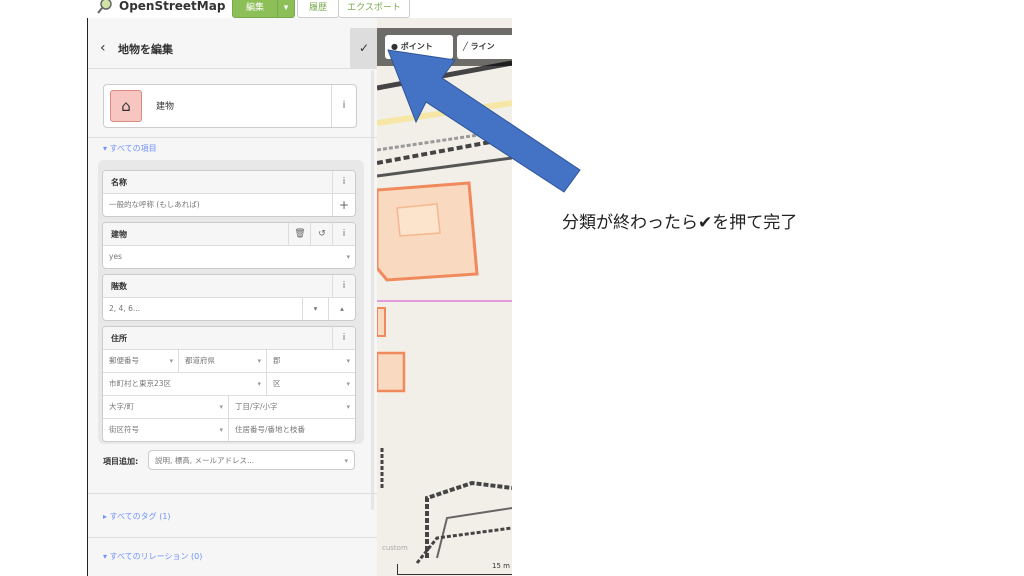 The image size is (1024, 576). I want to click on field-building: 建物 🗑 ↺ i yes ▾, so click(229, 245).